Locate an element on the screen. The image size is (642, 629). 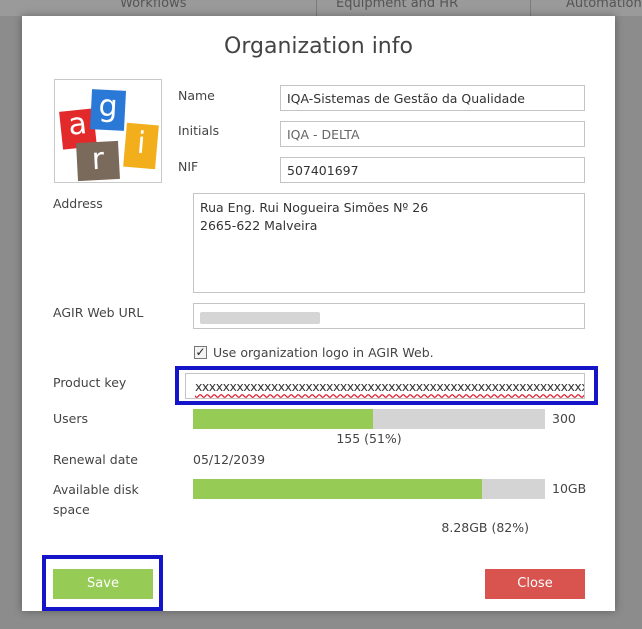
renewal-date-value: 05/12/2039 is located at coordinates (229, 459).